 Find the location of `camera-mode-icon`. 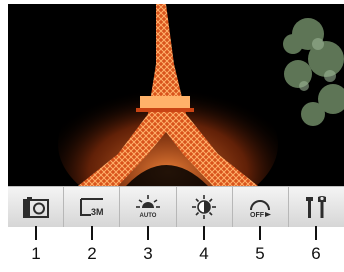

camera-mode-icon is located at coordinates (35, 207).